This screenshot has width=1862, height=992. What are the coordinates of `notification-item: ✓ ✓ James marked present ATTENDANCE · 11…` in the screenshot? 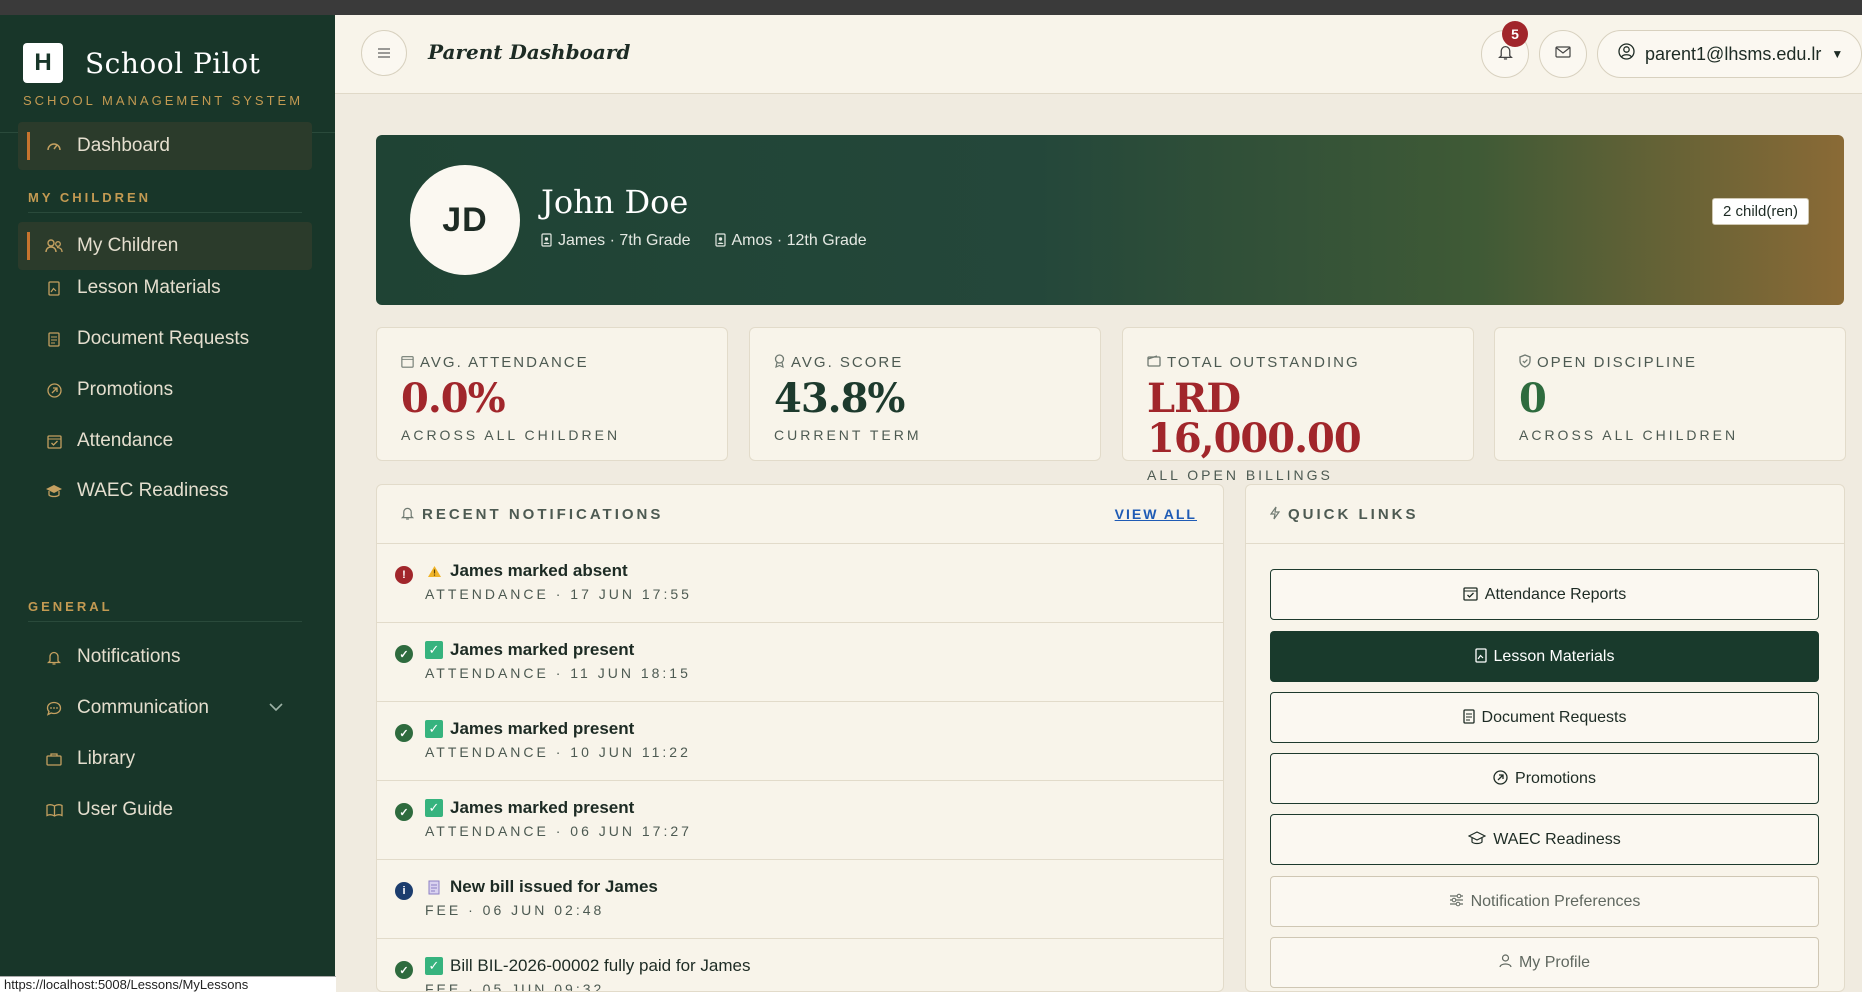 It's located at (800, 662).